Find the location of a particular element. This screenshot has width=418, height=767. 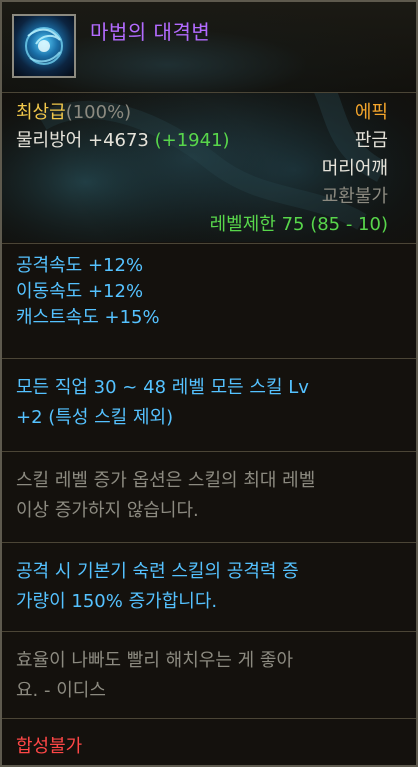

stat-row: 물리방어 +4673 (+1941) 판금 is located at coordinates (209, 141).